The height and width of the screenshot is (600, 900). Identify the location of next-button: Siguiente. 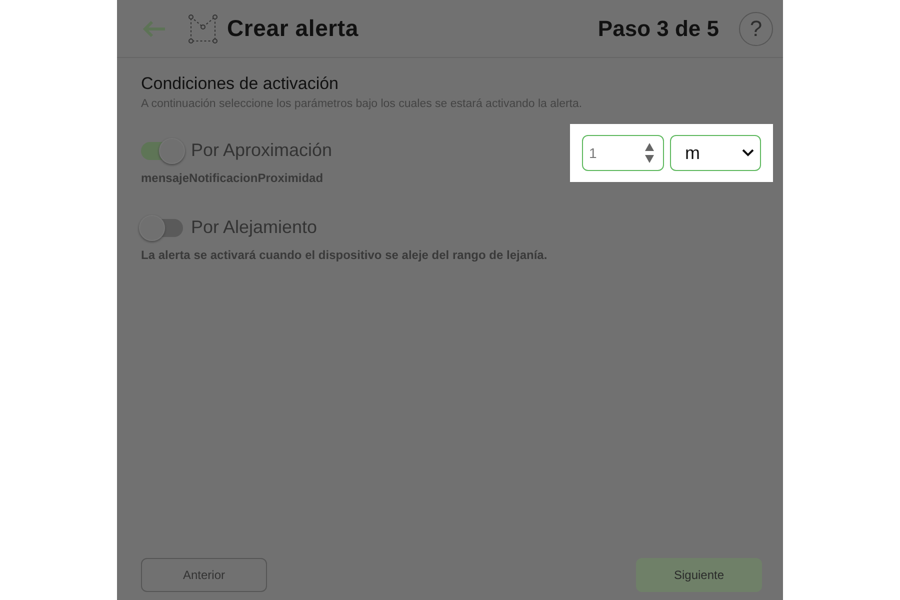
(699, 575).